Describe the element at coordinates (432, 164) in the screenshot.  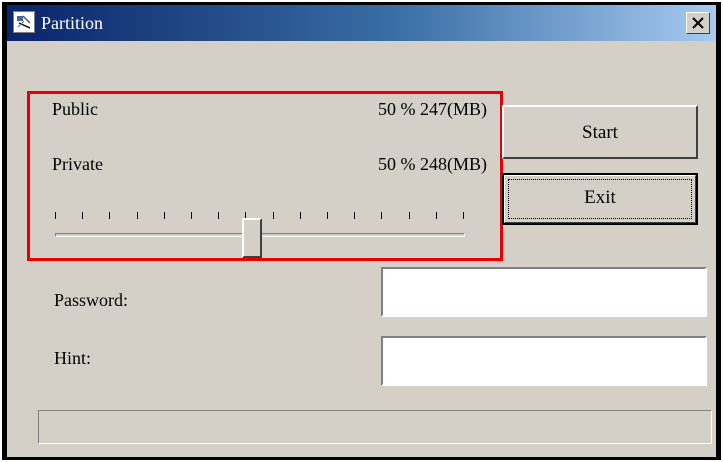
I see `private-size-value: 50 % 248(MB)` at that location.